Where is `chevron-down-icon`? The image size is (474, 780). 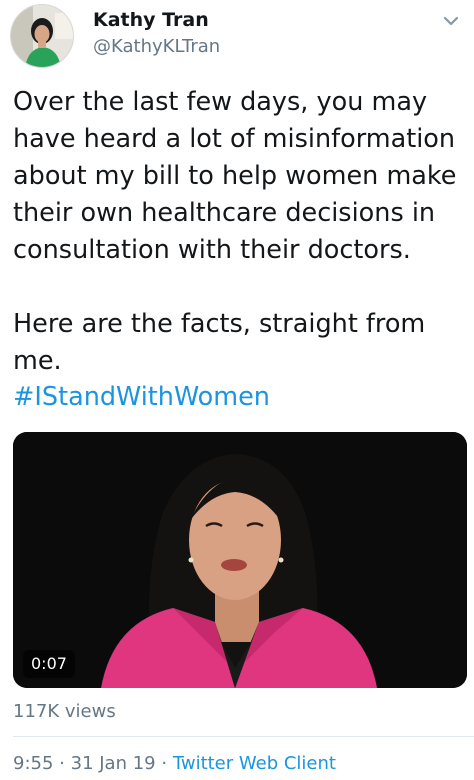 chevron-down-icon is located at coordinates (451, 21).